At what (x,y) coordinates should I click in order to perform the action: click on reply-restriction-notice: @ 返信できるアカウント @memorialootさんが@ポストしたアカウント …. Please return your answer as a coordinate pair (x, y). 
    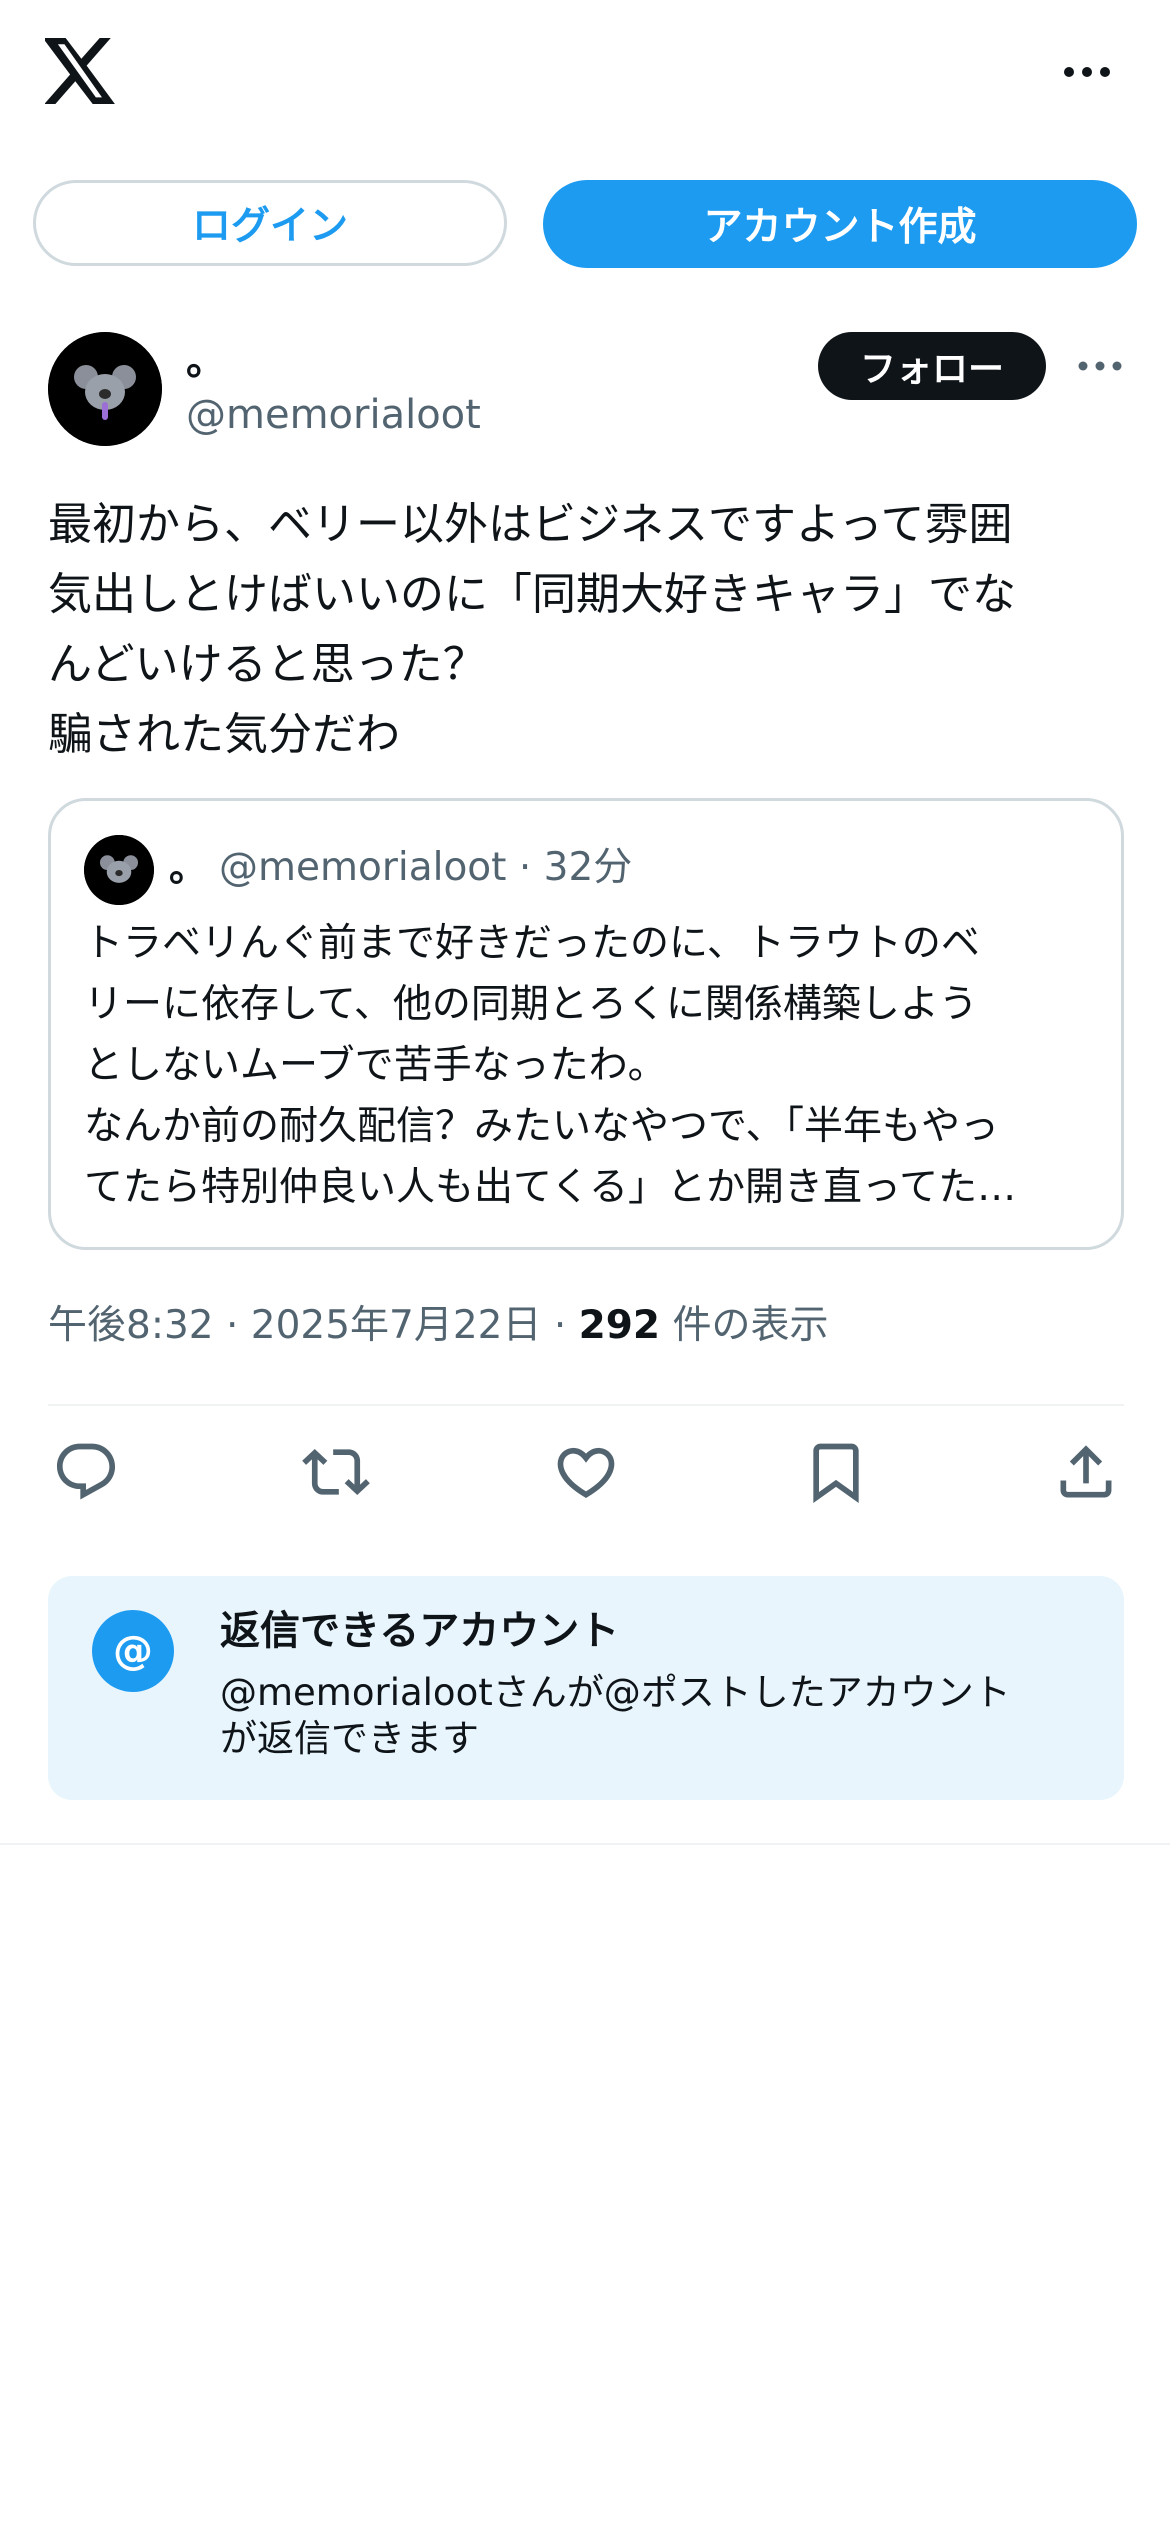
    Looking at the image, I should click on (586, 1688).